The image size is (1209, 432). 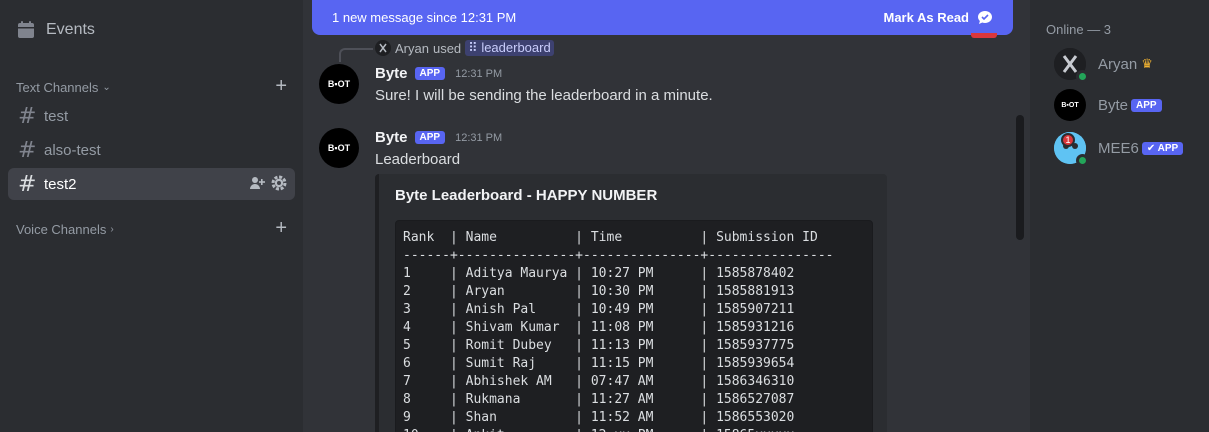 I want to click on category-voice-channels: Voice Channels › +, so click(x=151, y=229).